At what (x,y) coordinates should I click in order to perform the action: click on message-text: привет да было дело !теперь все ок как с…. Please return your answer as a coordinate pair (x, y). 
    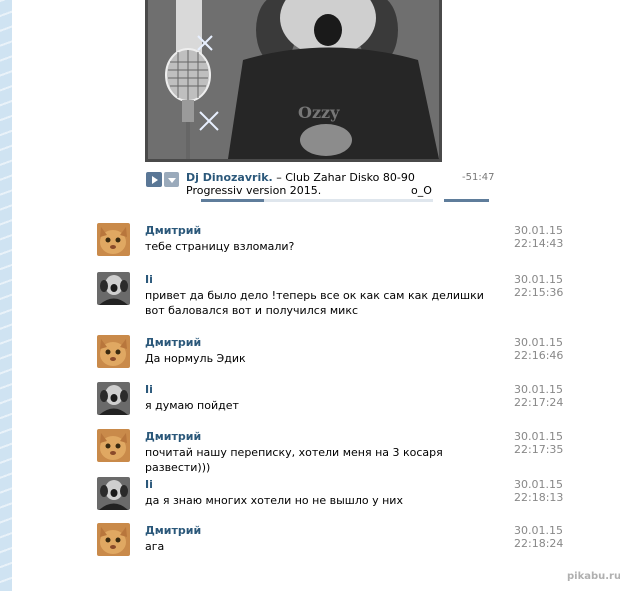
    Looking at the image, I should click on (314, 303).